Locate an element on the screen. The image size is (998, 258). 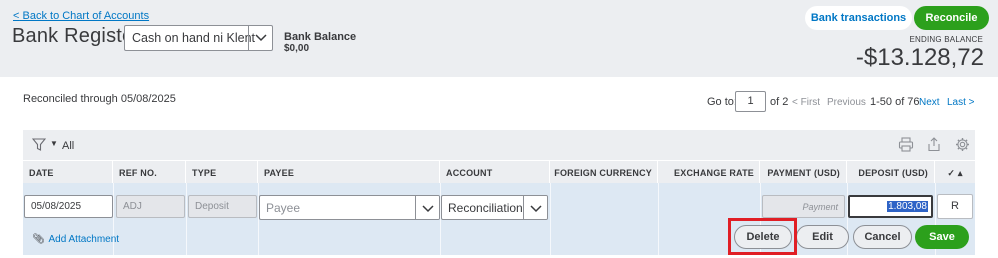
bank-balance-label: Bank Balance is located at coordinates (320, 37).